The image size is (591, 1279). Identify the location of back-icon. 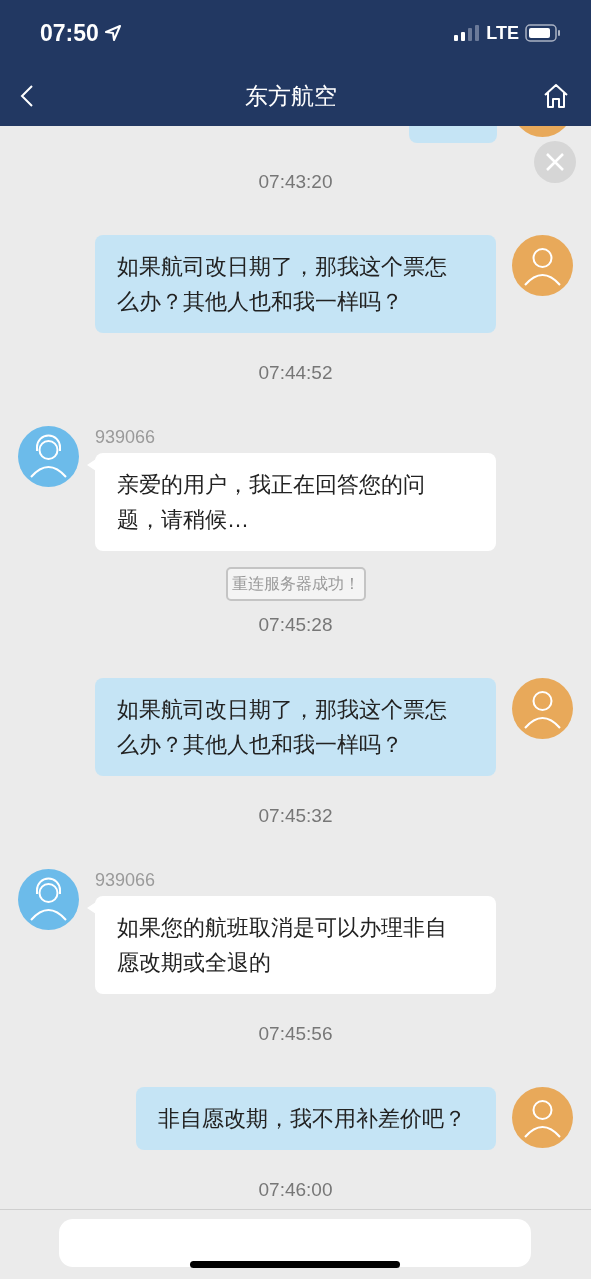
(27, 96).